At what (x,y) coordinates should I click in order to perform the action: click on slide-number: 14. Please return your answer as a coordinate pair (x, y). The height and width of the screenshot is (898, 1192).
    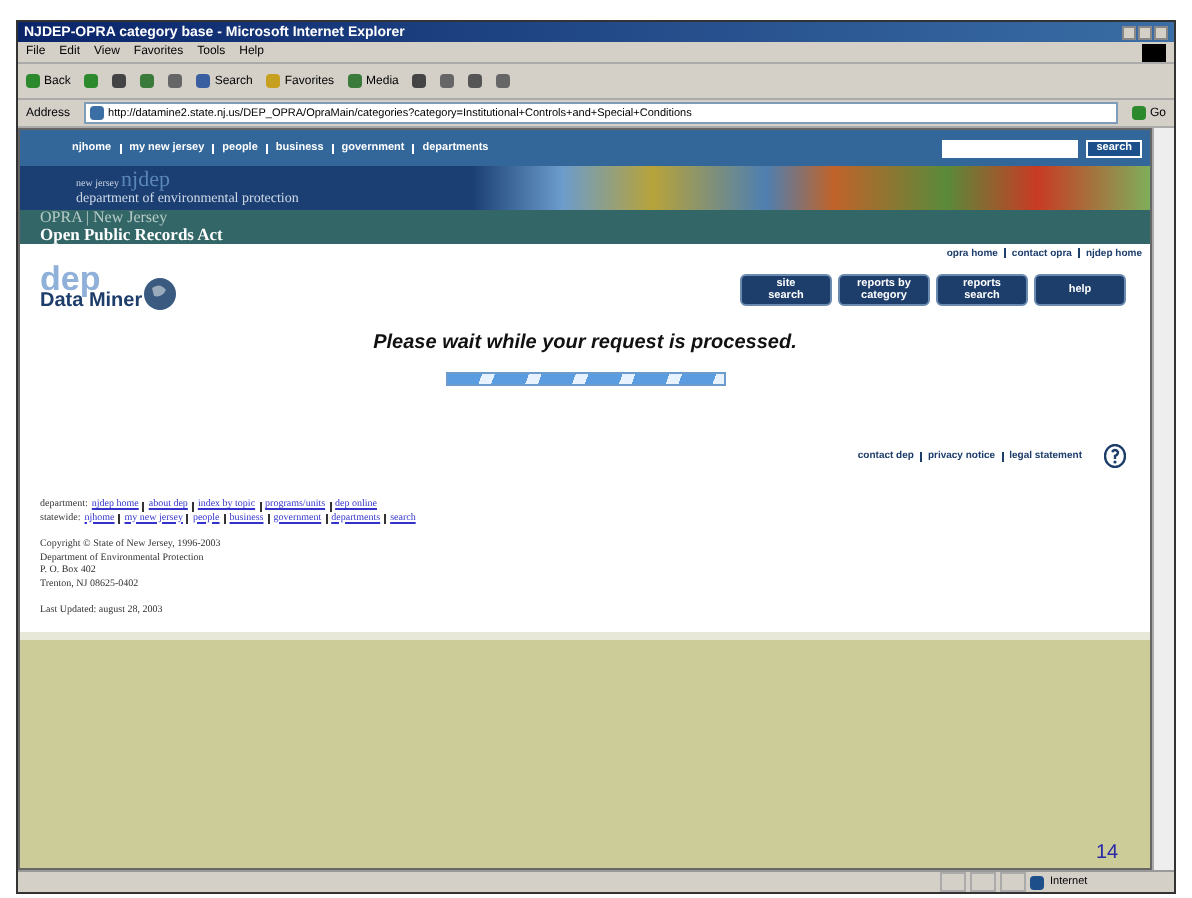
    Looking at the image, I should click on (1107, 853).